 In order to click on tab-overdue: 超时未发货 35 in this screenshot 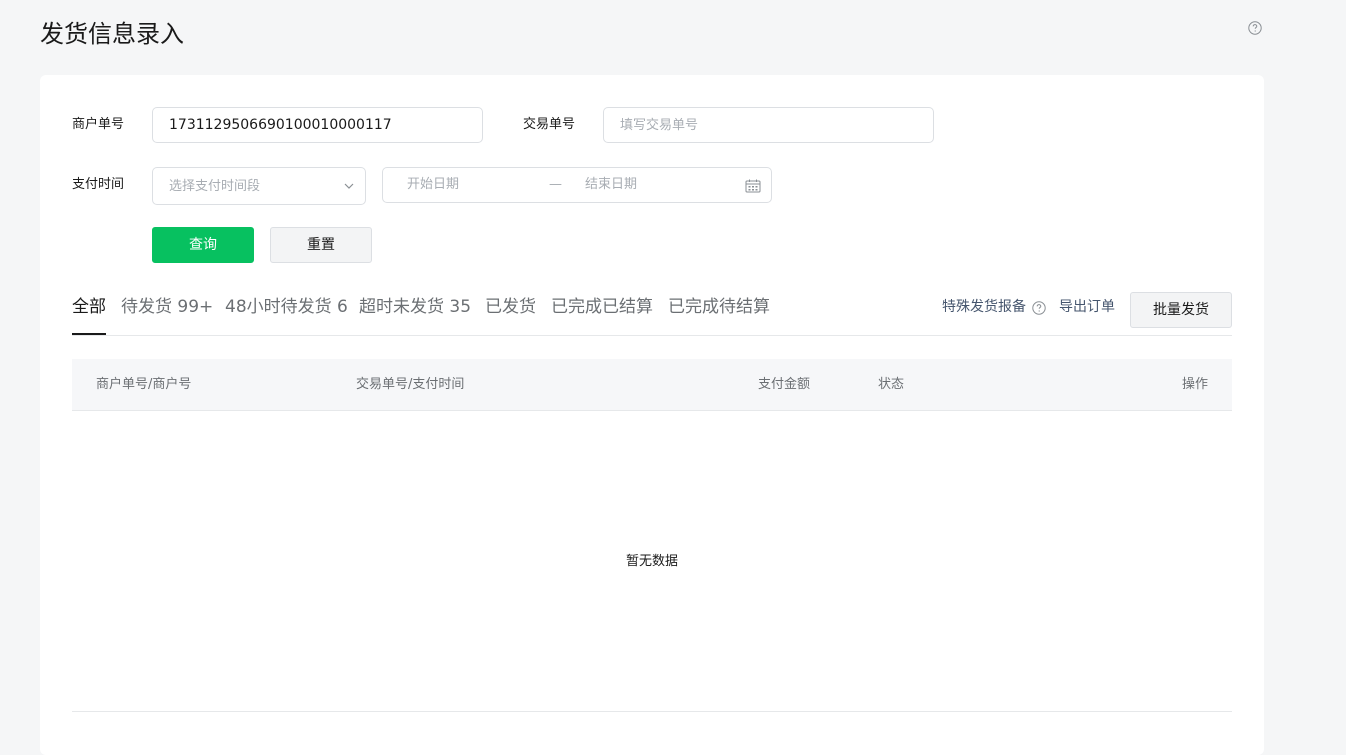, I will do `click(415, 307)`.